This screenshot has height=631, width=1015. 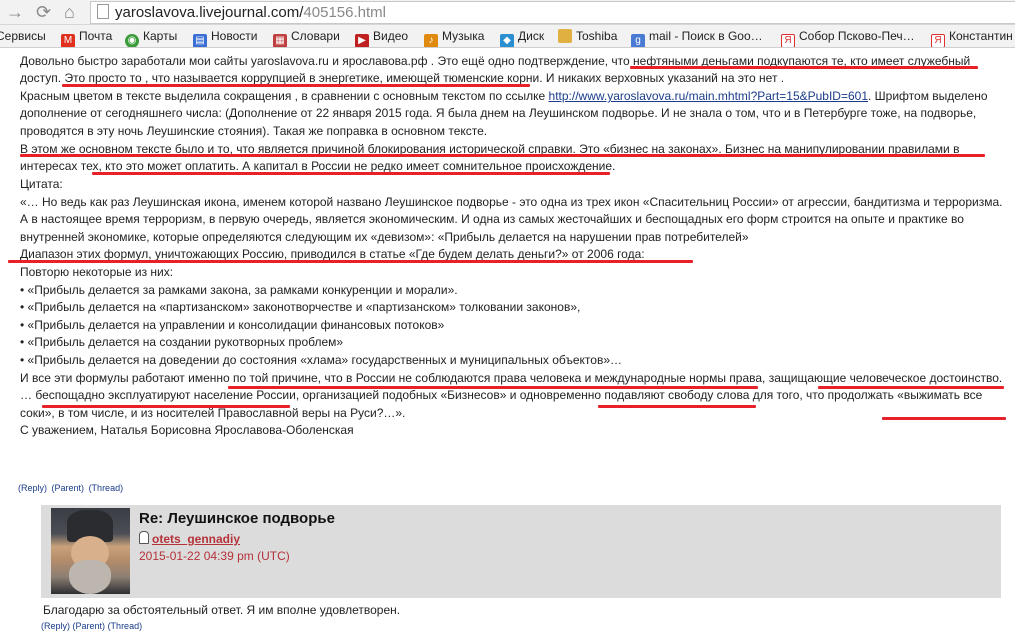 I want to click on bookmark-label: Диск, so click(x=531, y=36).